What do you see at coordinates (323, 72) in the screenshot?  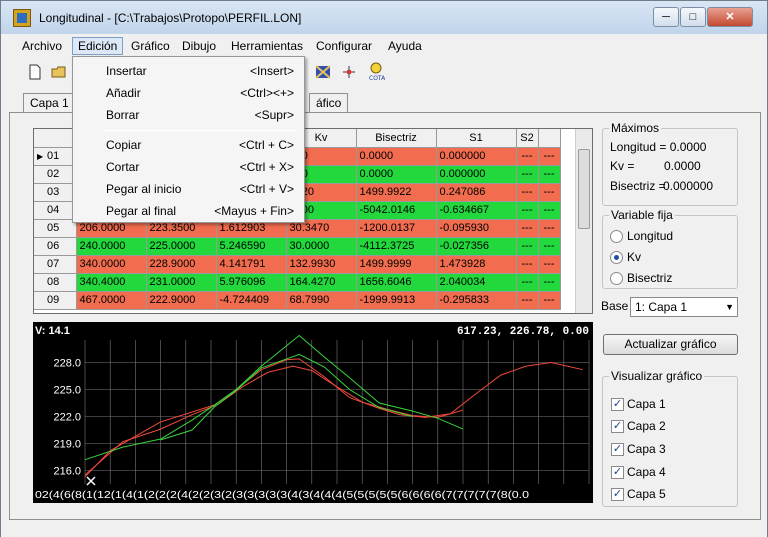 I see `layers-icon` at bounding box center [323, 72].